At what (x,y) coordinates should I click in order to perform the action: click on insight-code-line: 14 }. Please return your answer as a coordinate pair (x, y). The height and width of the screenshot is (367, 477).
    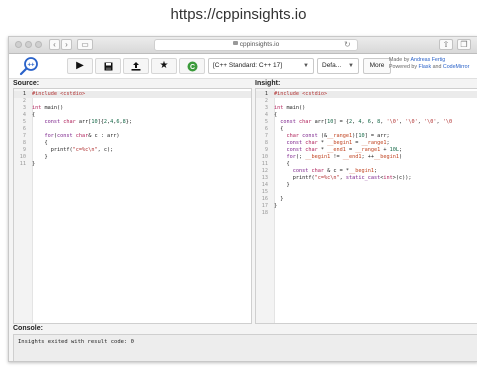
    Looking at the image, I should click on (366, 185).